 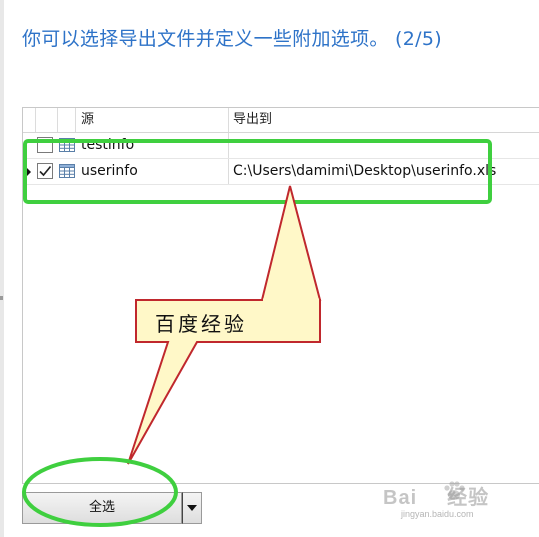 What do you see at coordinates (364, 171) in the screenshot?
I see `row-export-path: C:\Users\damimi\Desktop\userinfo.xls` at bounding box center [364, 171].